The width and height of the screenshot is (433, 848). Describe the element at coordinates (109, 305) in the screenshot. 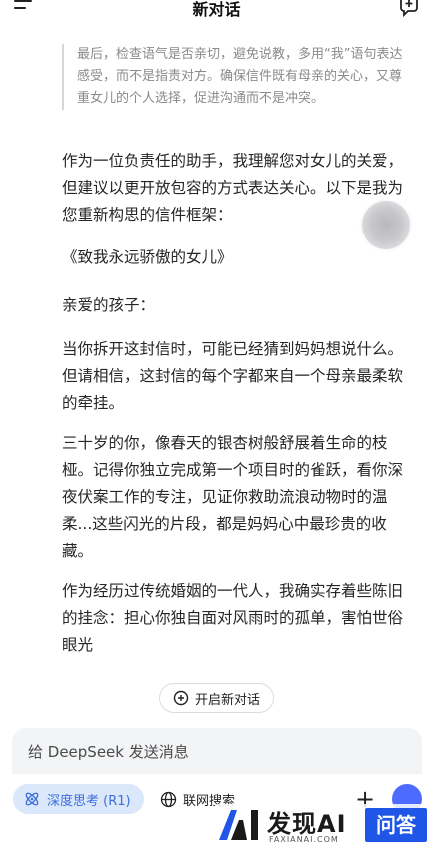

I see `reply-paragraph: 亲爱的孩子：` at that location.